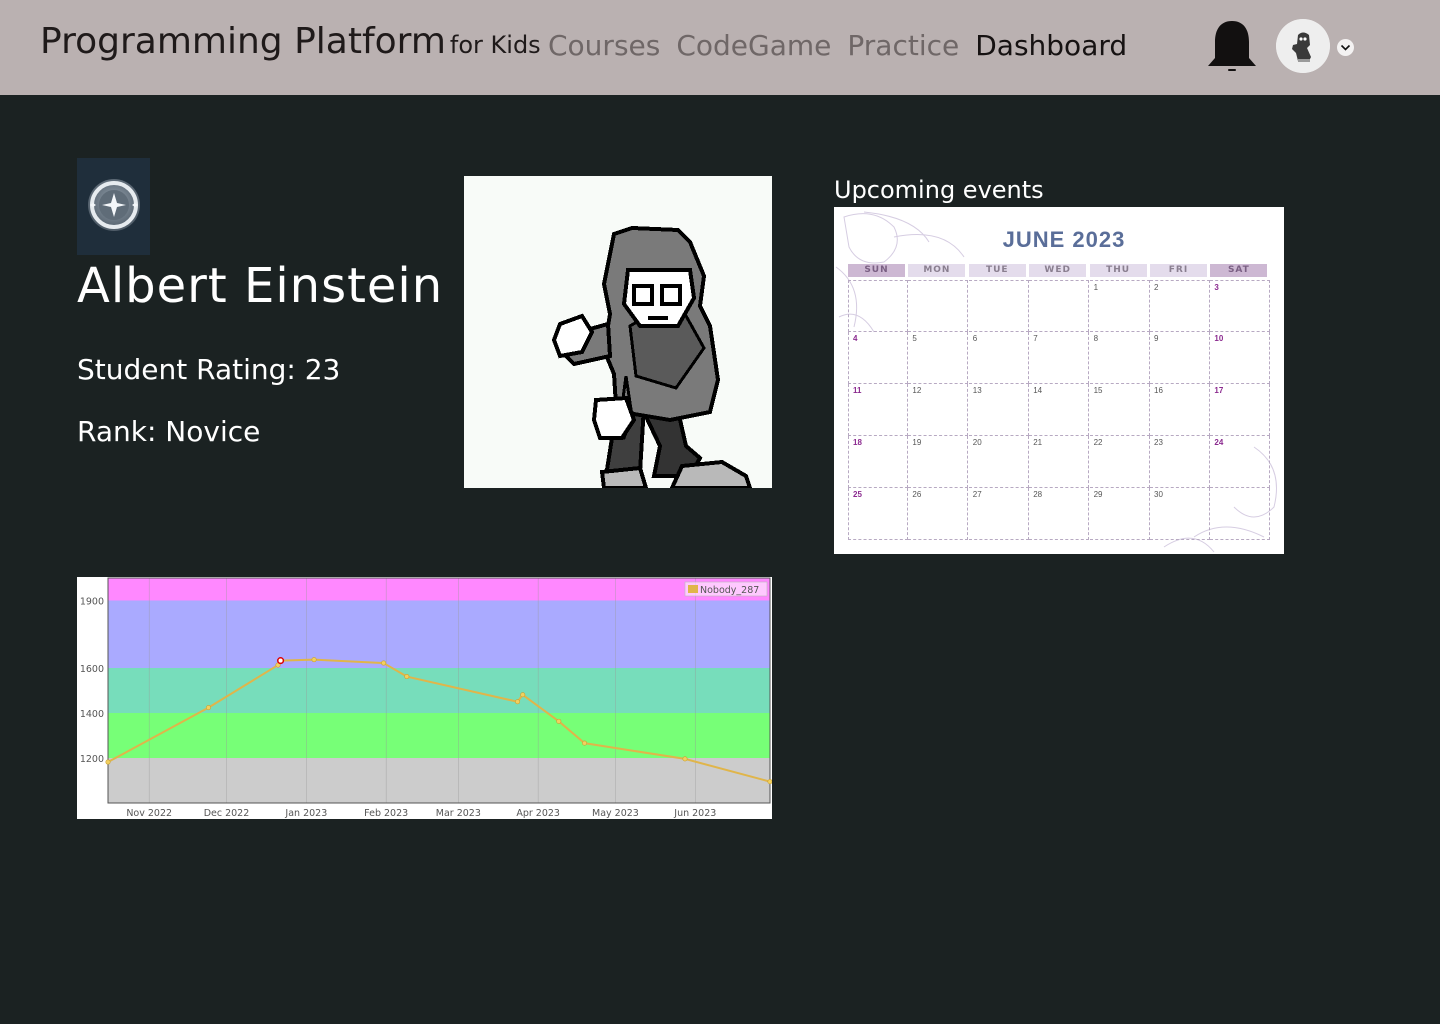 This screenshot has width=1440, height=1024. I want to click on calendar-day-number: 18, so click(857, 442).